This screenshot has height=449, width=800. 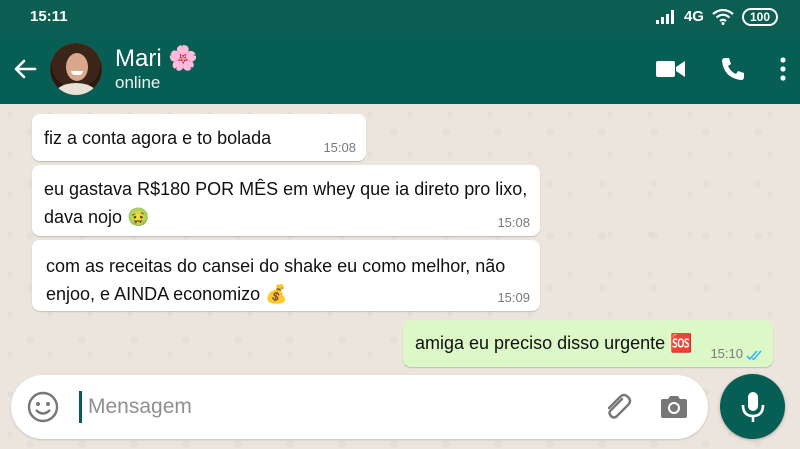 What do you see at coordinates (138, 82) in the screenshot?
I see `contact-status: online` at bounding box center [138, 82].